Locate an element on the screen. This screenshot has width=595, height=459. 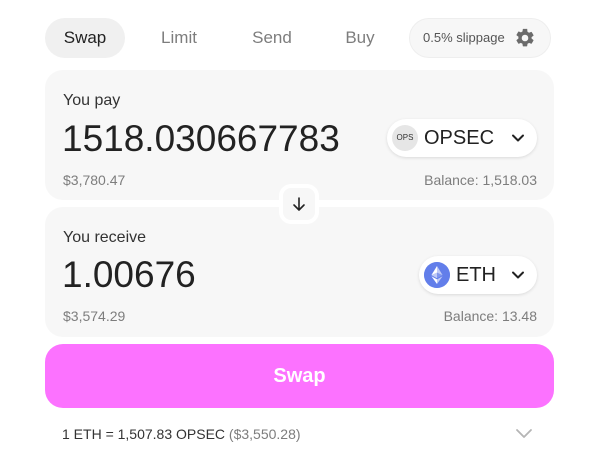
tab-swap: Swap is located at coordinates (85, 38).